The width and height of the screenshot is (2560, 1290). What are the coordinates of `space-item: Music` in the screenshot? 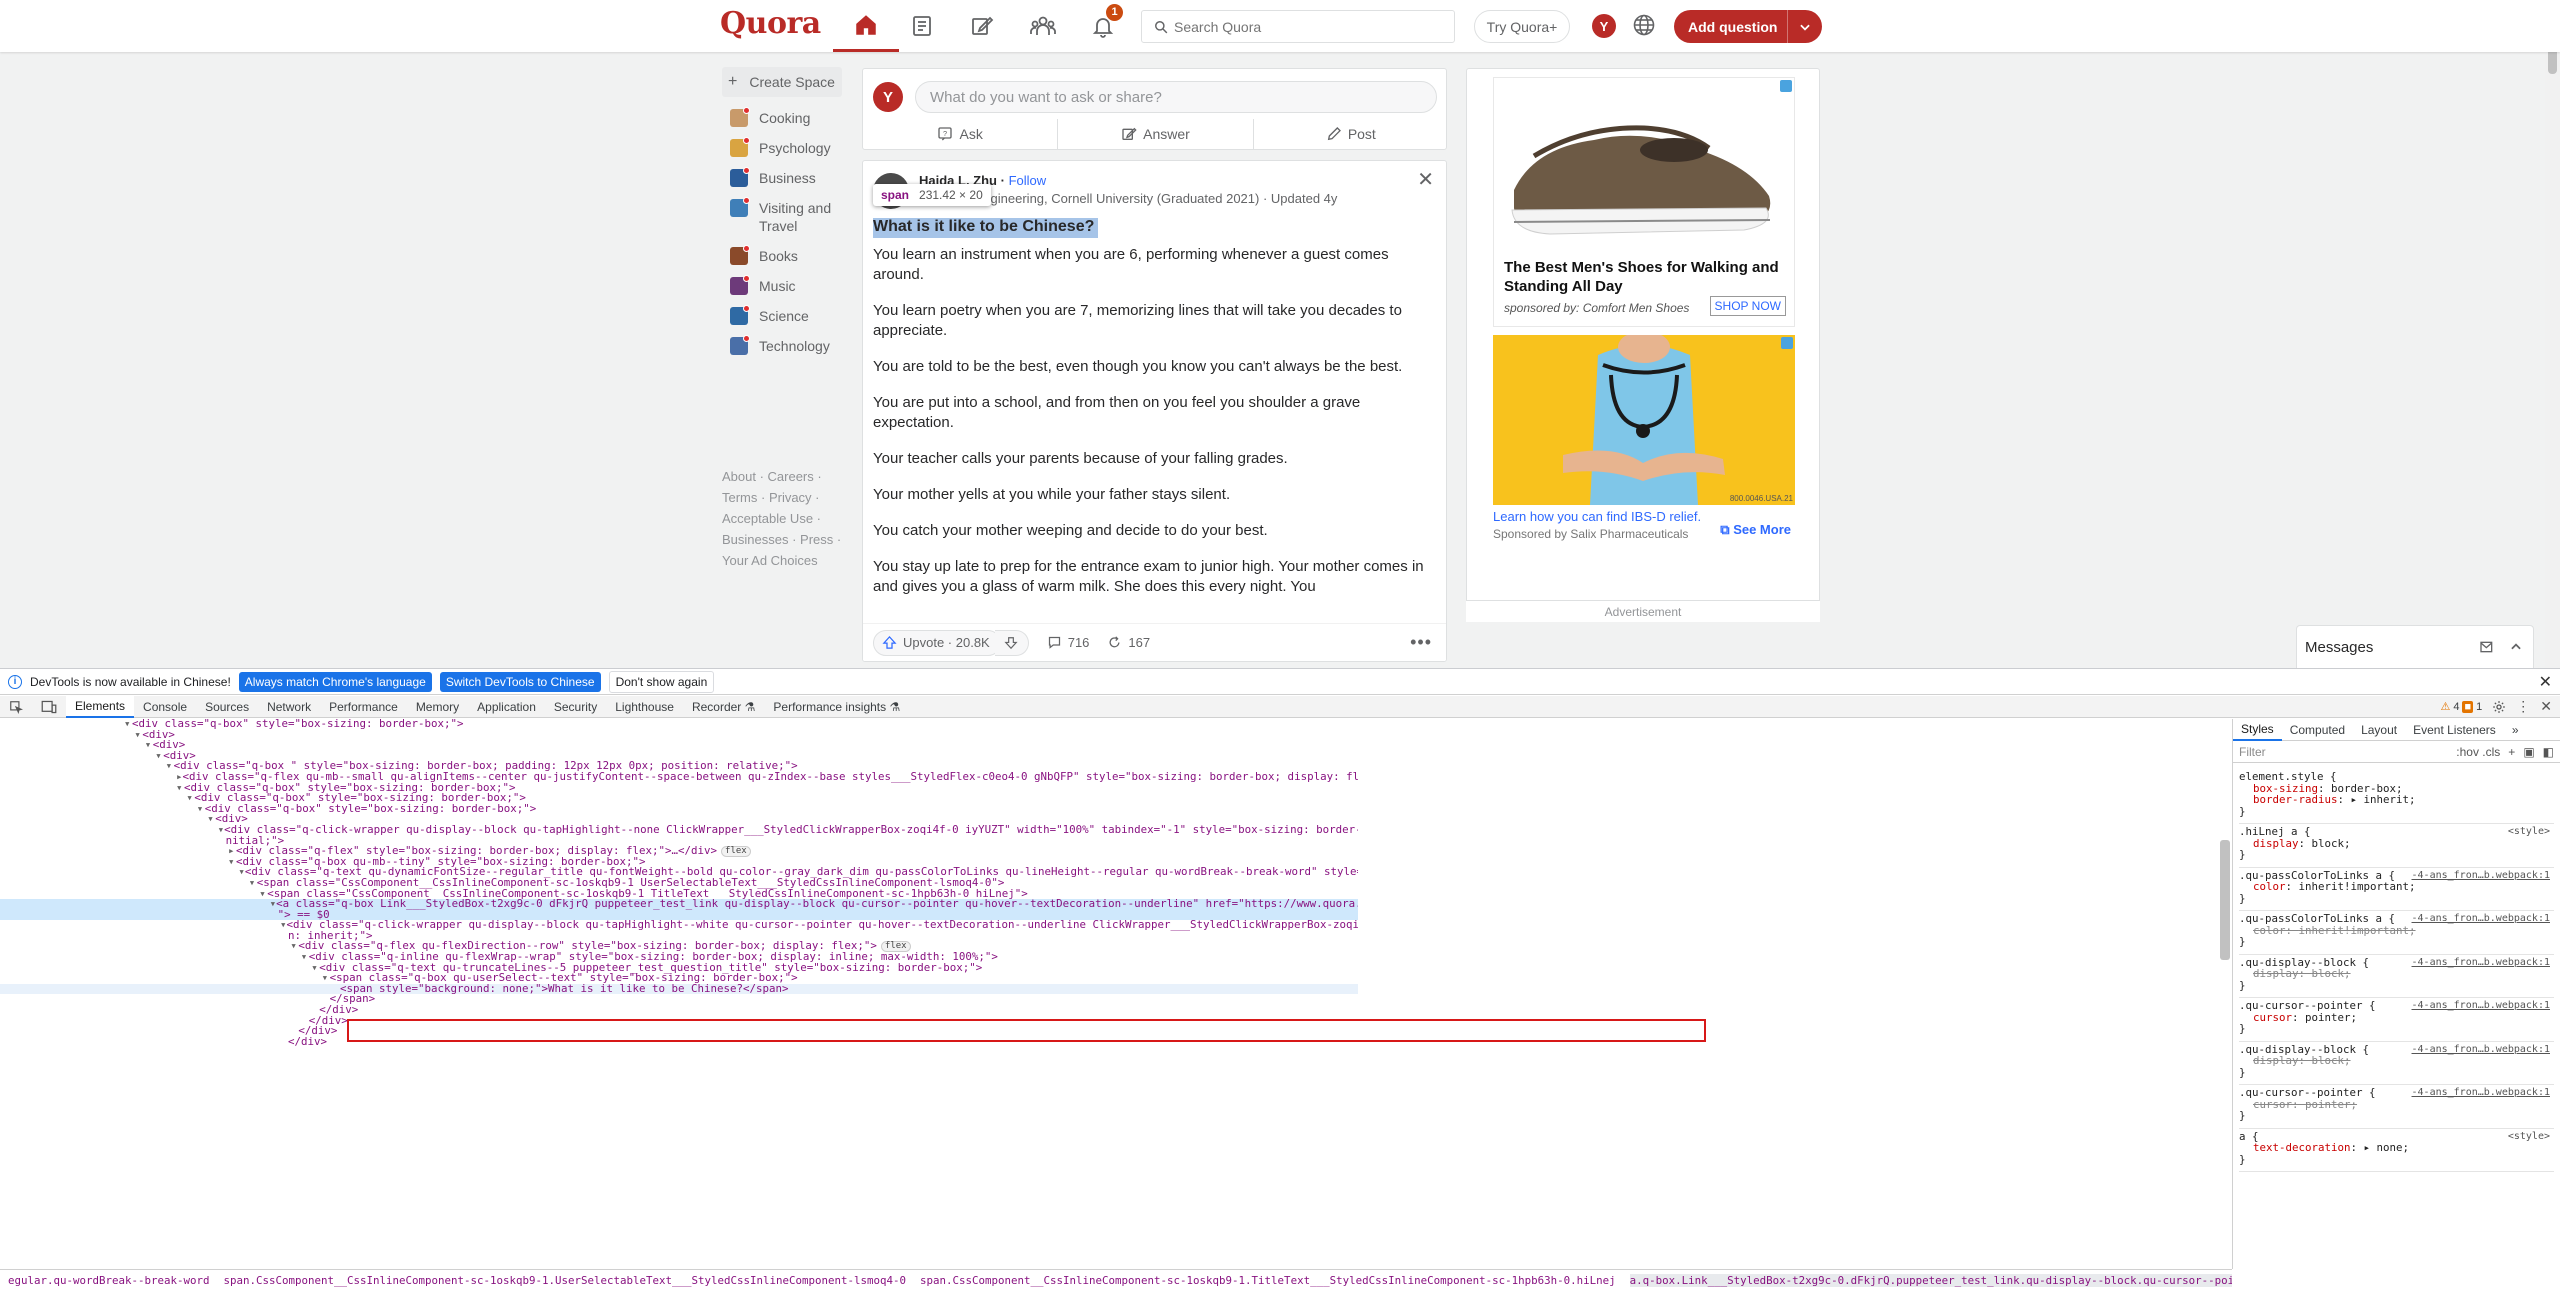 It's located at (782, 285).